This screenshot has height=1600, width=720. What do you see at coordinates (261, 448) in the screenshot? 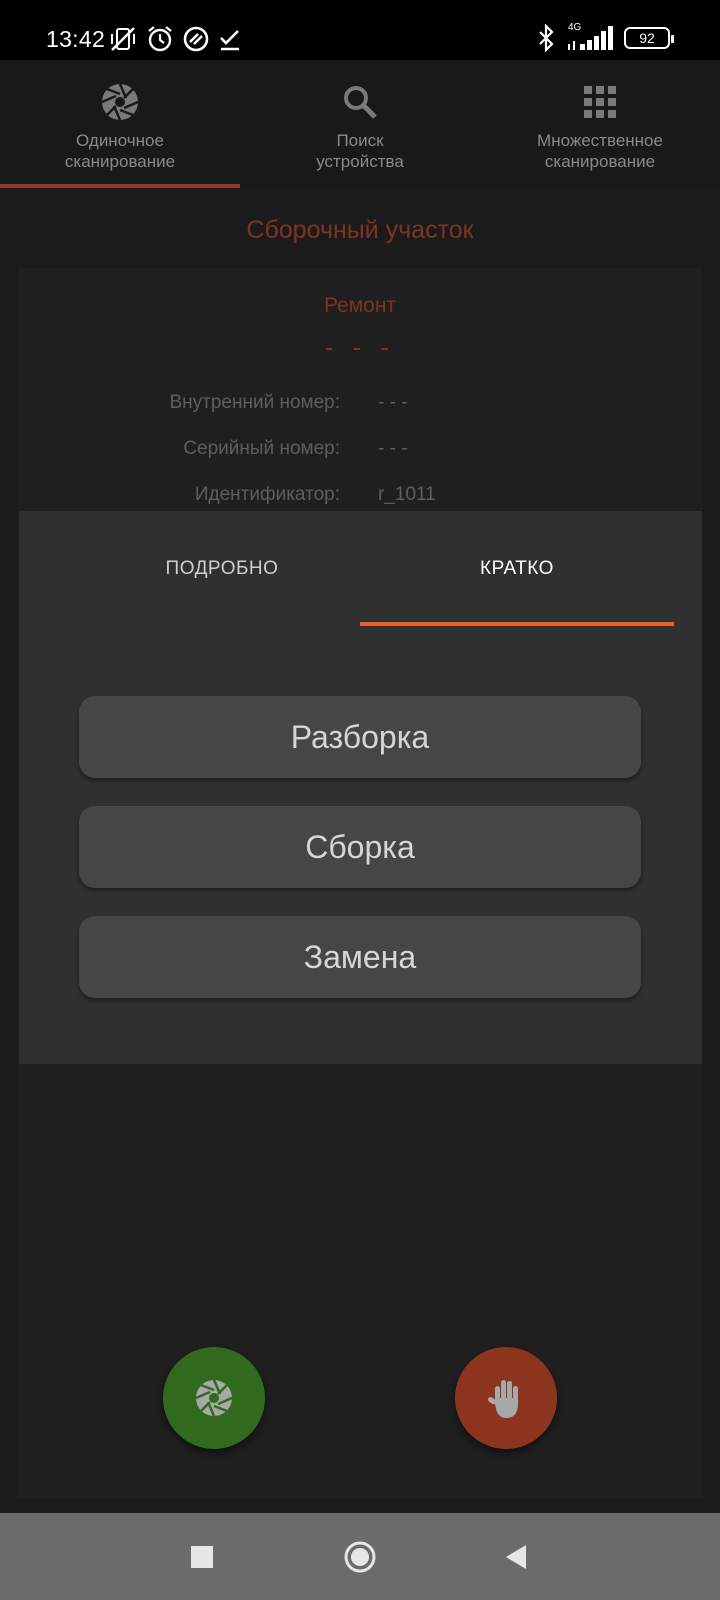
I see `info-label: Серийный номер:` at bounding box center [261, 448].